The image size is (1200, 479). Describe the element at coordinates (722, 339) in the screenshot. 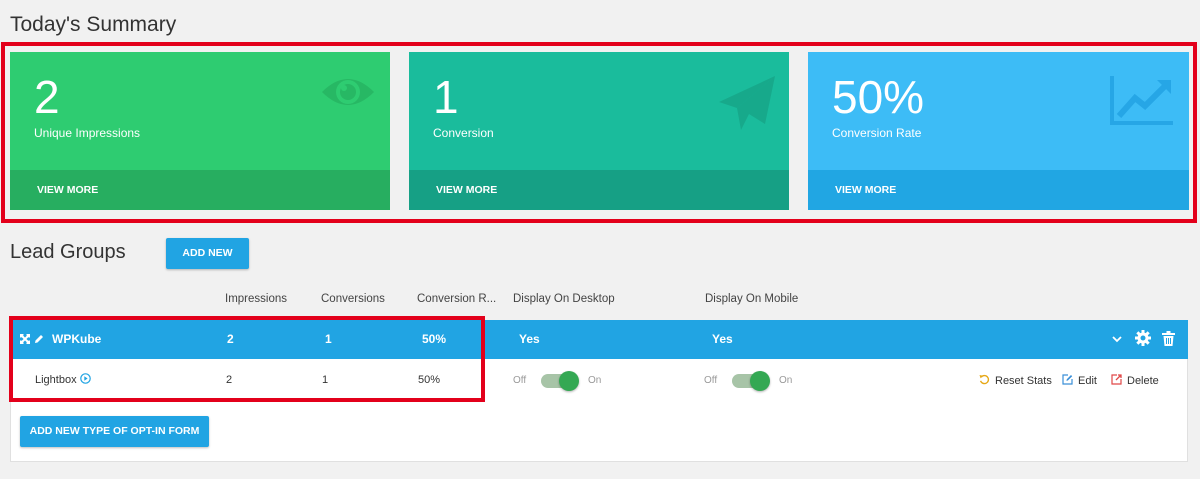

I see `group-mobile: Yes` at that location.